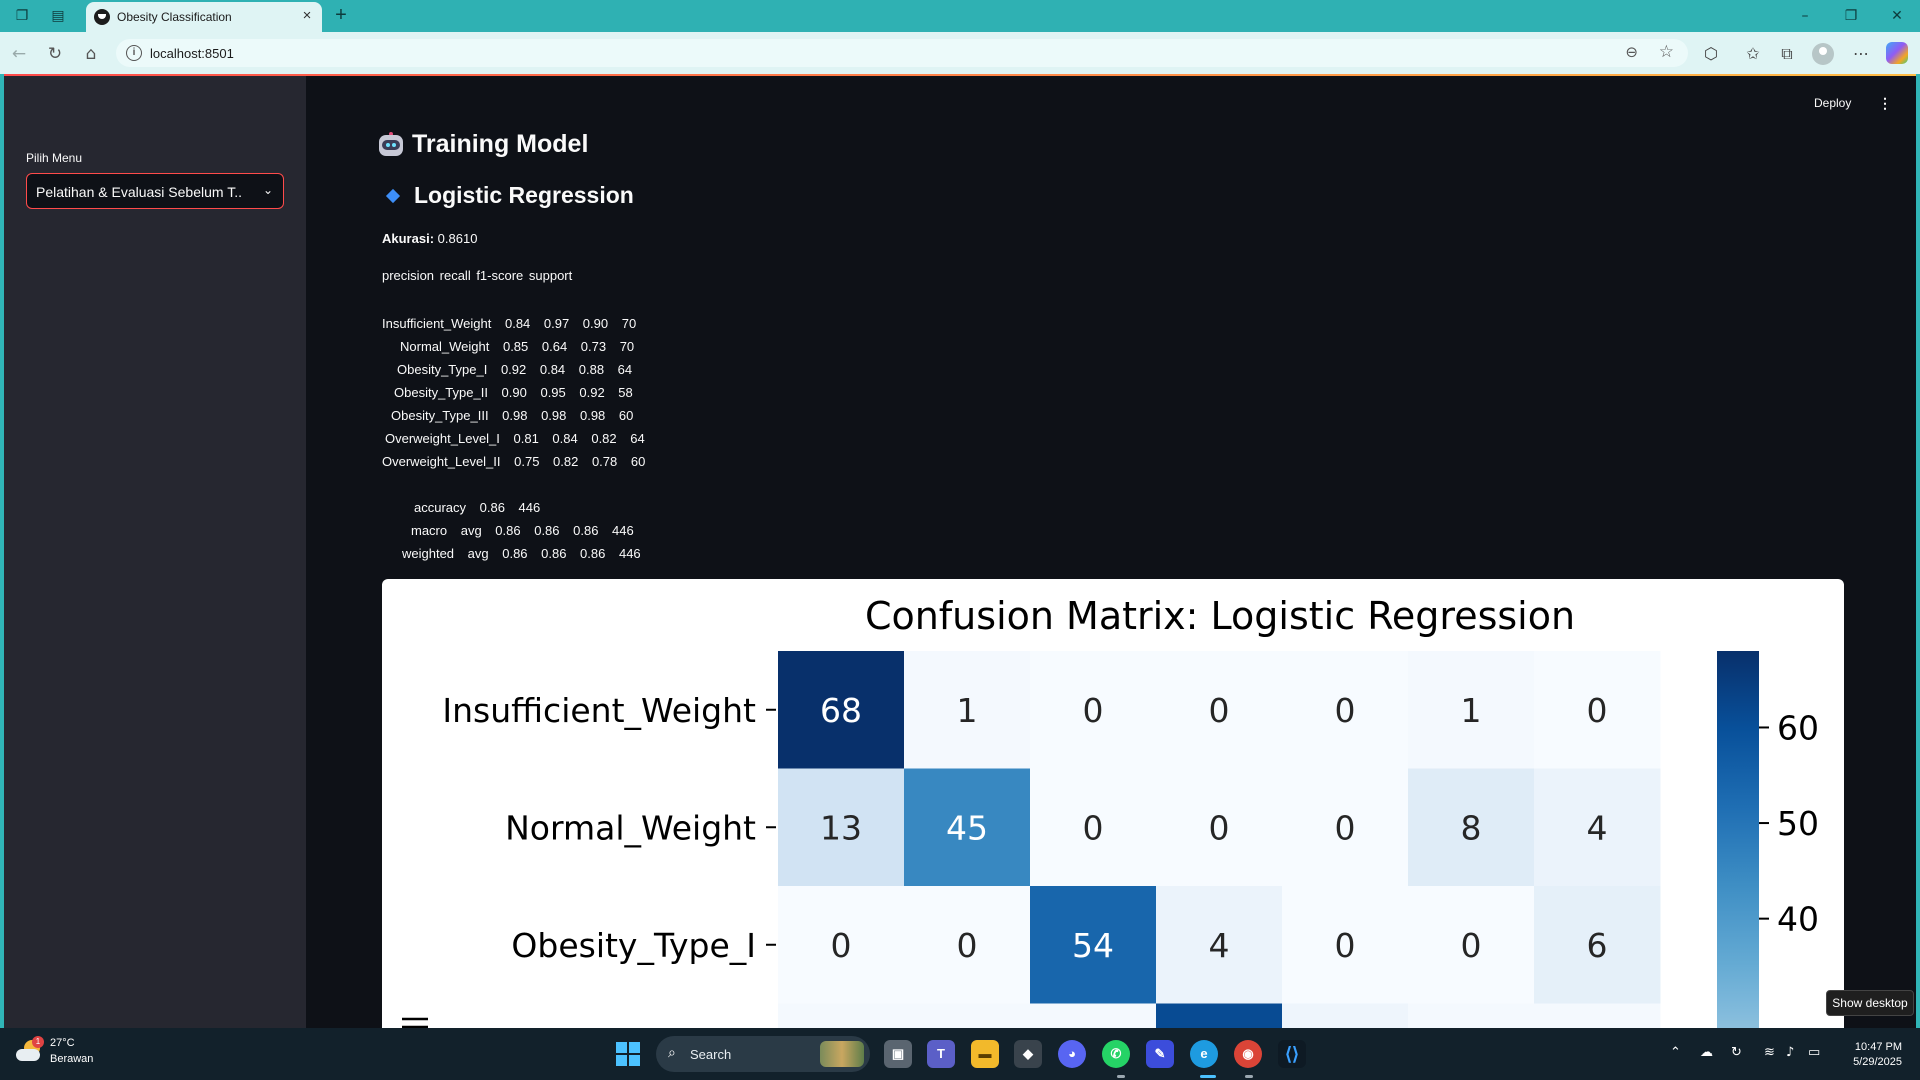  What do you see at coordinates (514, 461) in the screenshot?
I see `report-row: Overweight_Level_II 0.75 0.82 0.78 60` at bounding box center [514, 461].